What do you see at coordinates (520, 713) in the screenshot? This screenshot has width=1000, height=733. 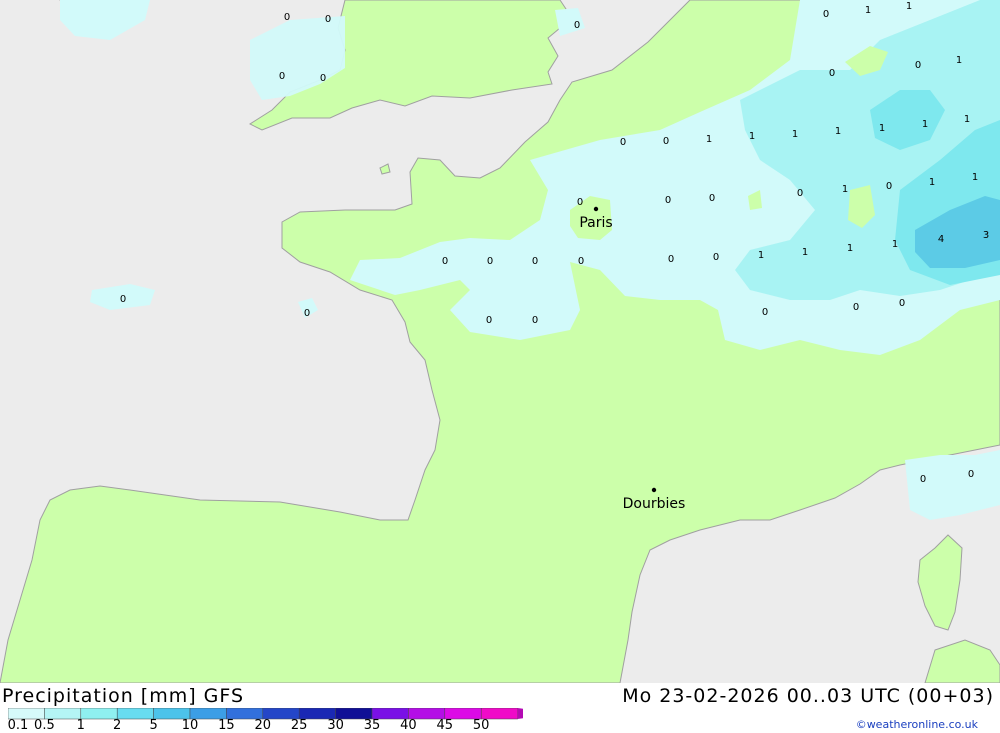 I see `scale-arrow` at bounding box center [520, 713].